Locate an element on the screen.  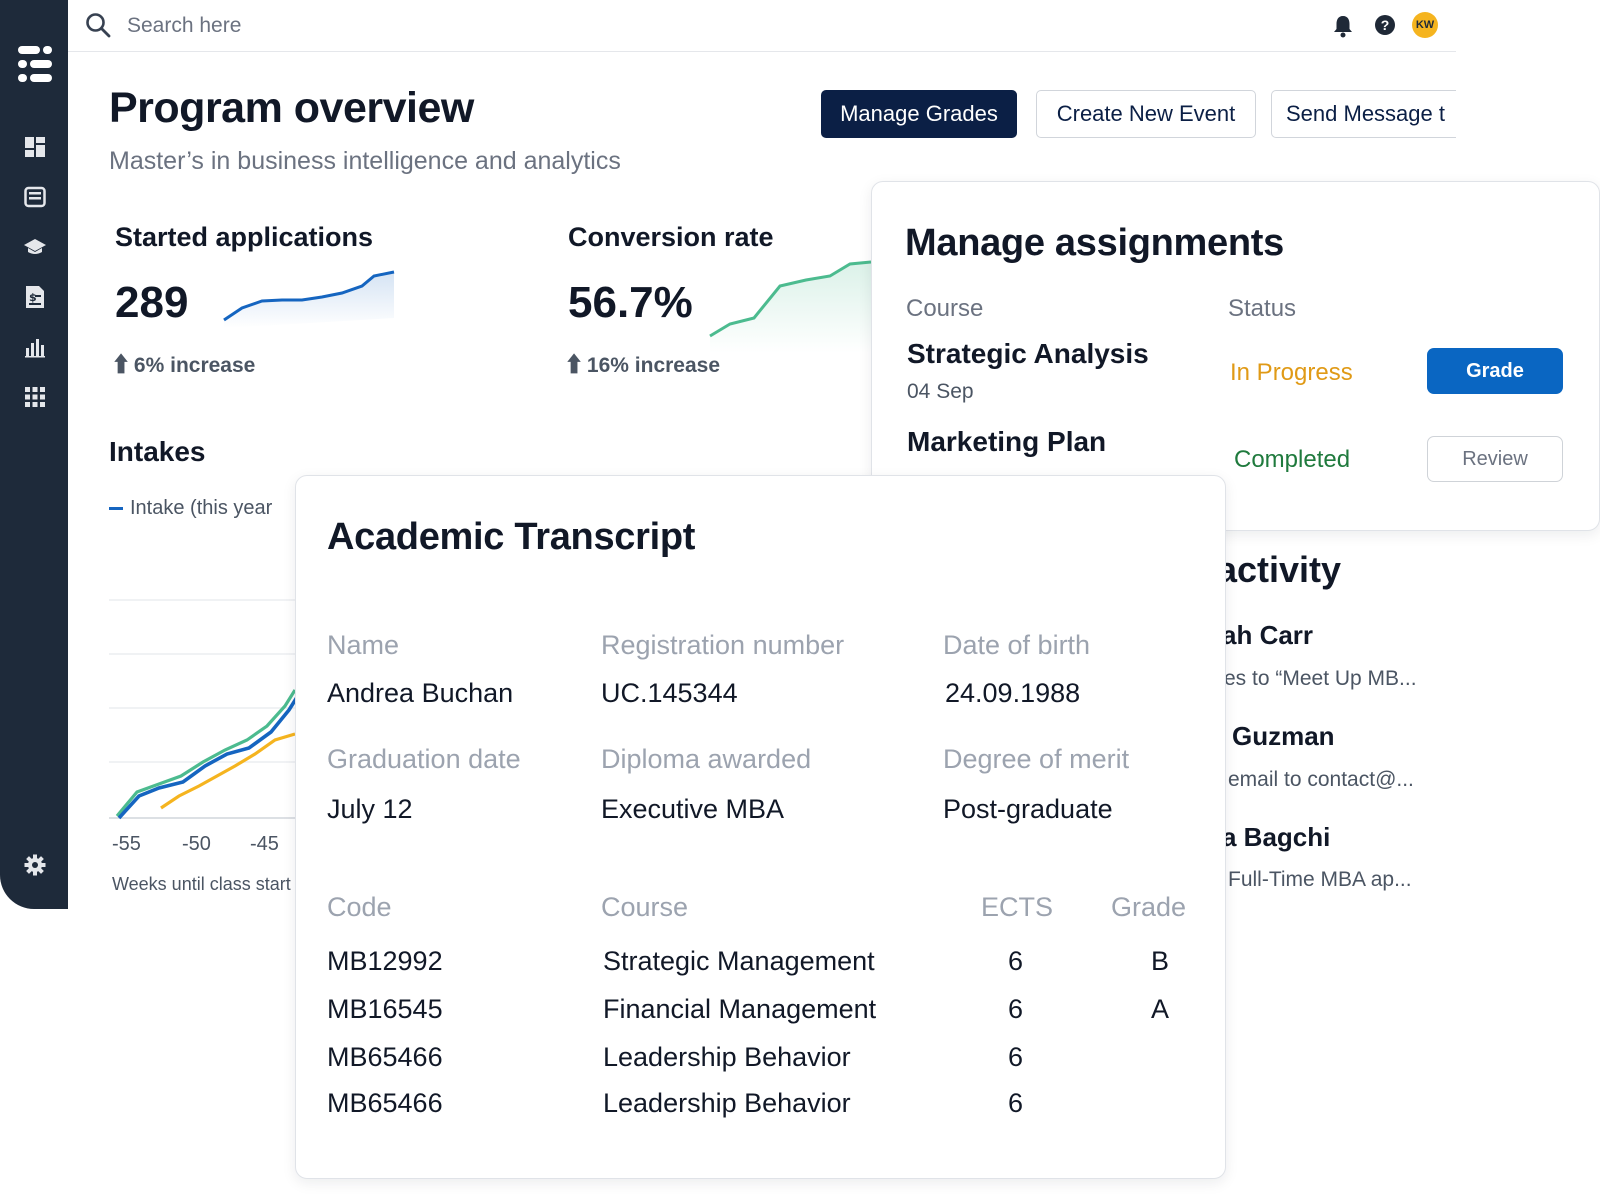
field-value-name: Andrea Buchan is located at coordinates (420, 693).